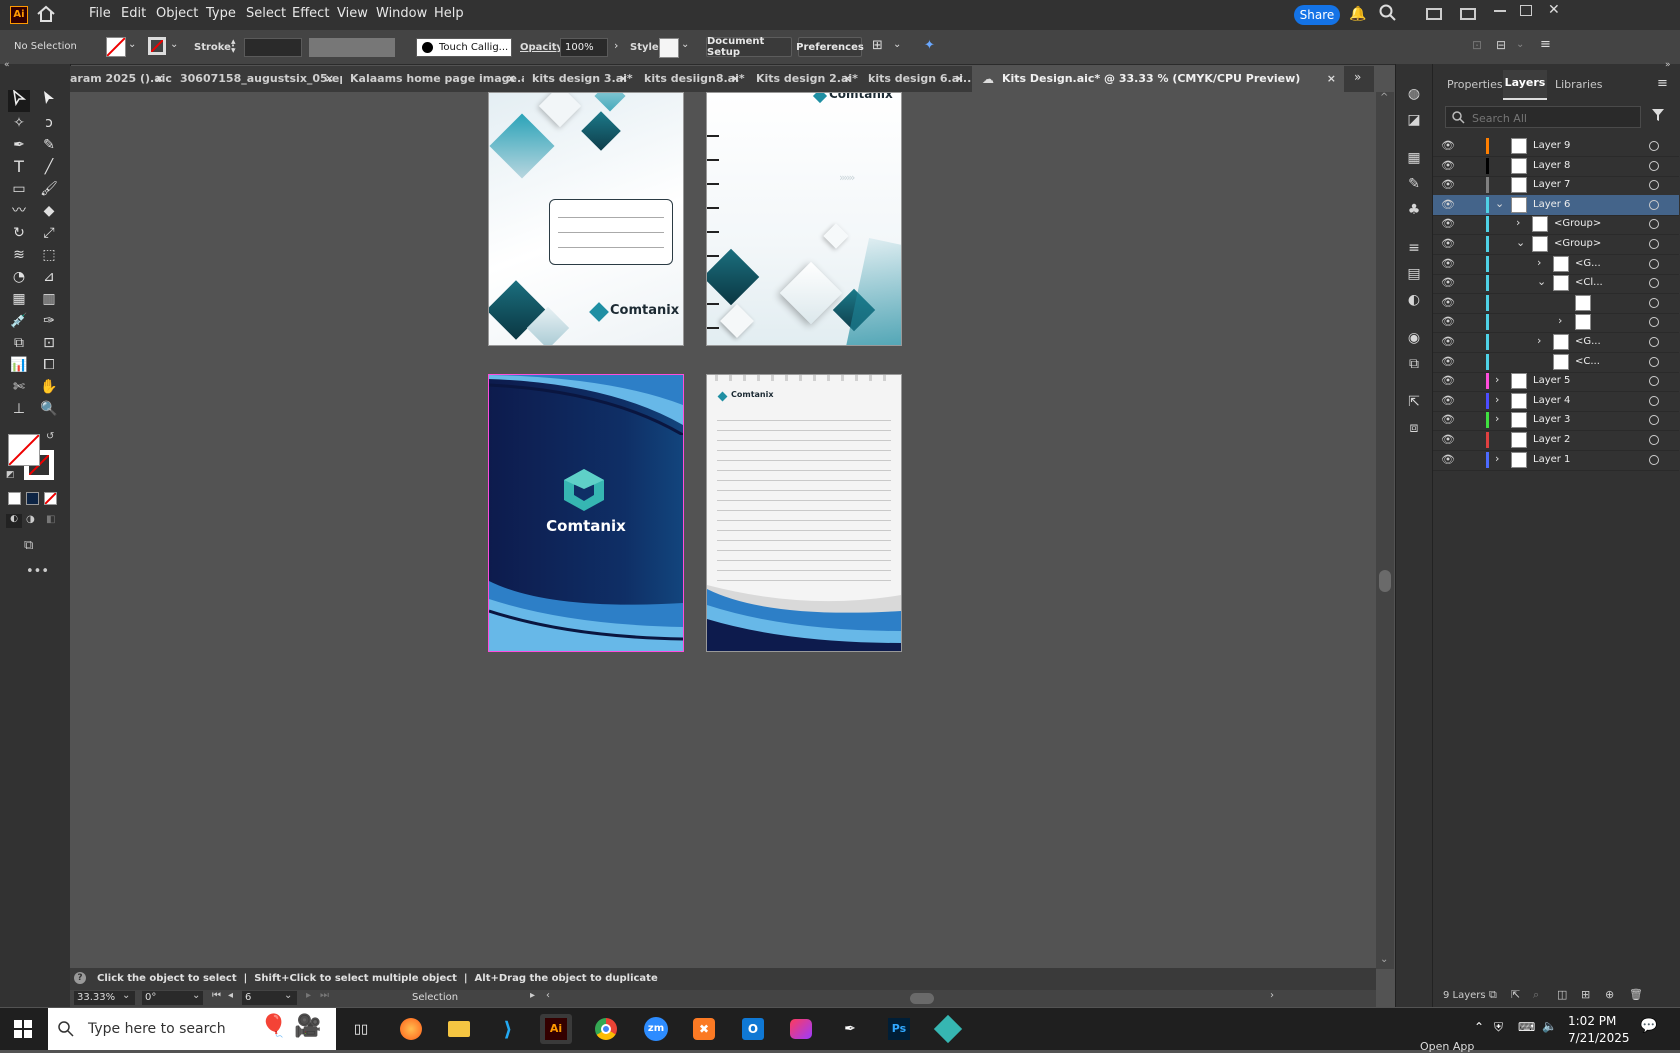 The width and height of the screenshot is (1680, 1053). Describe the element at coordinates (177, 13) in the screenshot. I see `menu-object: Object` at that location.